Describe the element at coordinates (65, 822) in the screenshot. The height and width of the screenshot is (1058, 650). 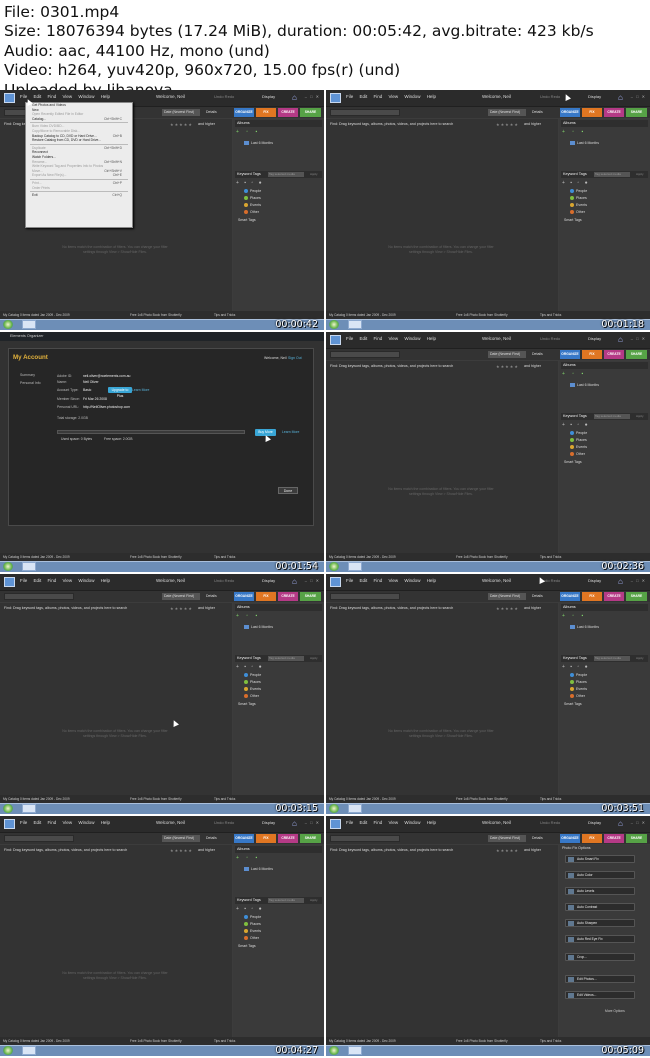
I see `menu-items: File Edit Find View Window Help` at that location.